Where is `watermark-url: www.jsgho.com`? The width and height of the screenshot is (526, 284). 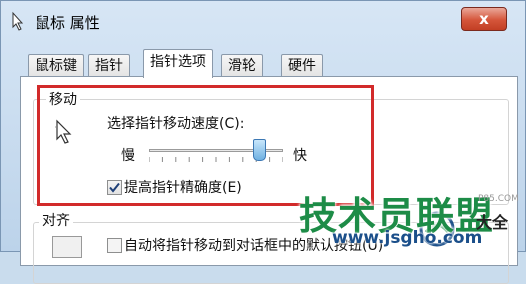
watermark-url: www.jsgho.com is located at coordinates (407, 238).